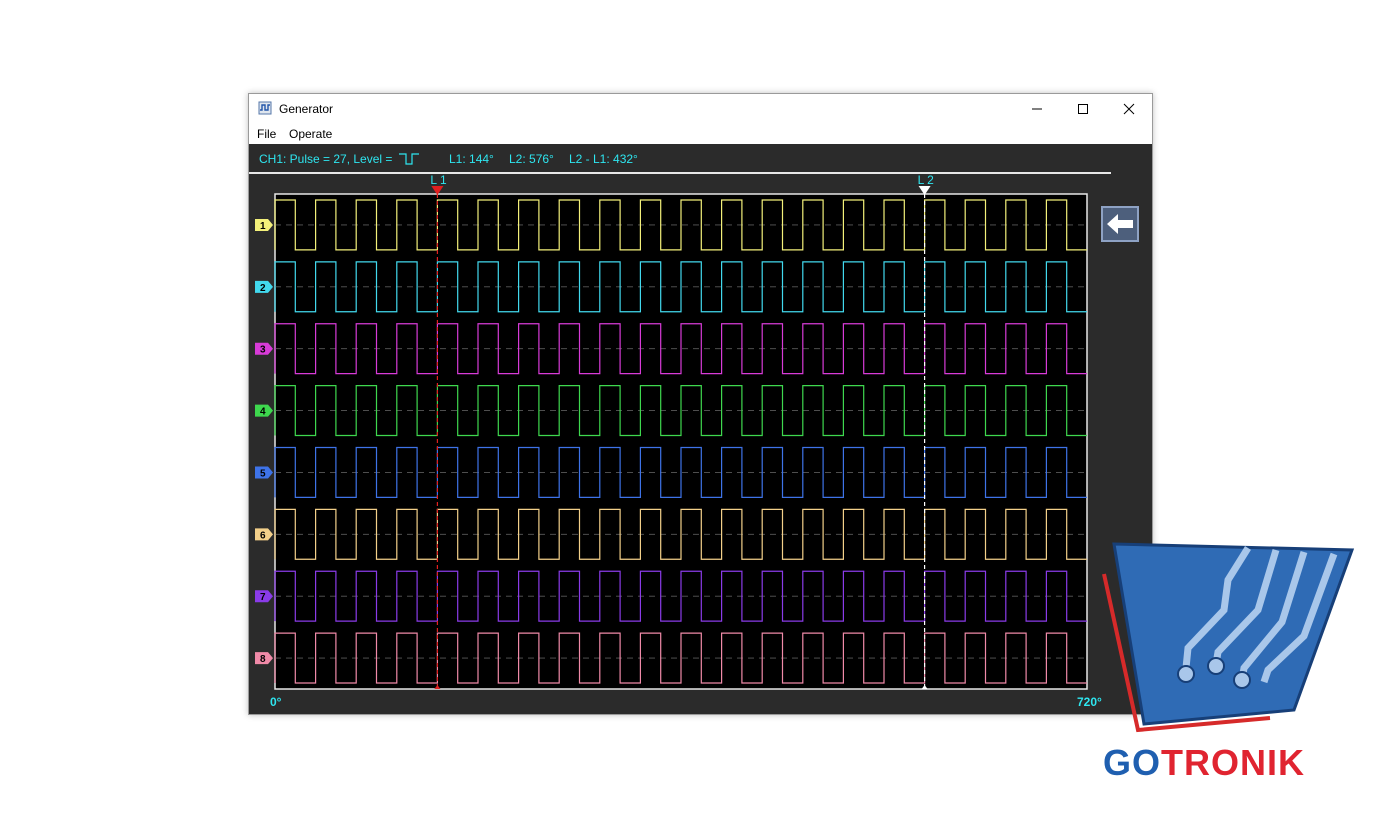 The width and height of the screenshot is (1387, 816). What do you see at coordinates (700, 134) in the screenshot?
I see `menu-bar: File Operate` at bounding box center [700, 134].